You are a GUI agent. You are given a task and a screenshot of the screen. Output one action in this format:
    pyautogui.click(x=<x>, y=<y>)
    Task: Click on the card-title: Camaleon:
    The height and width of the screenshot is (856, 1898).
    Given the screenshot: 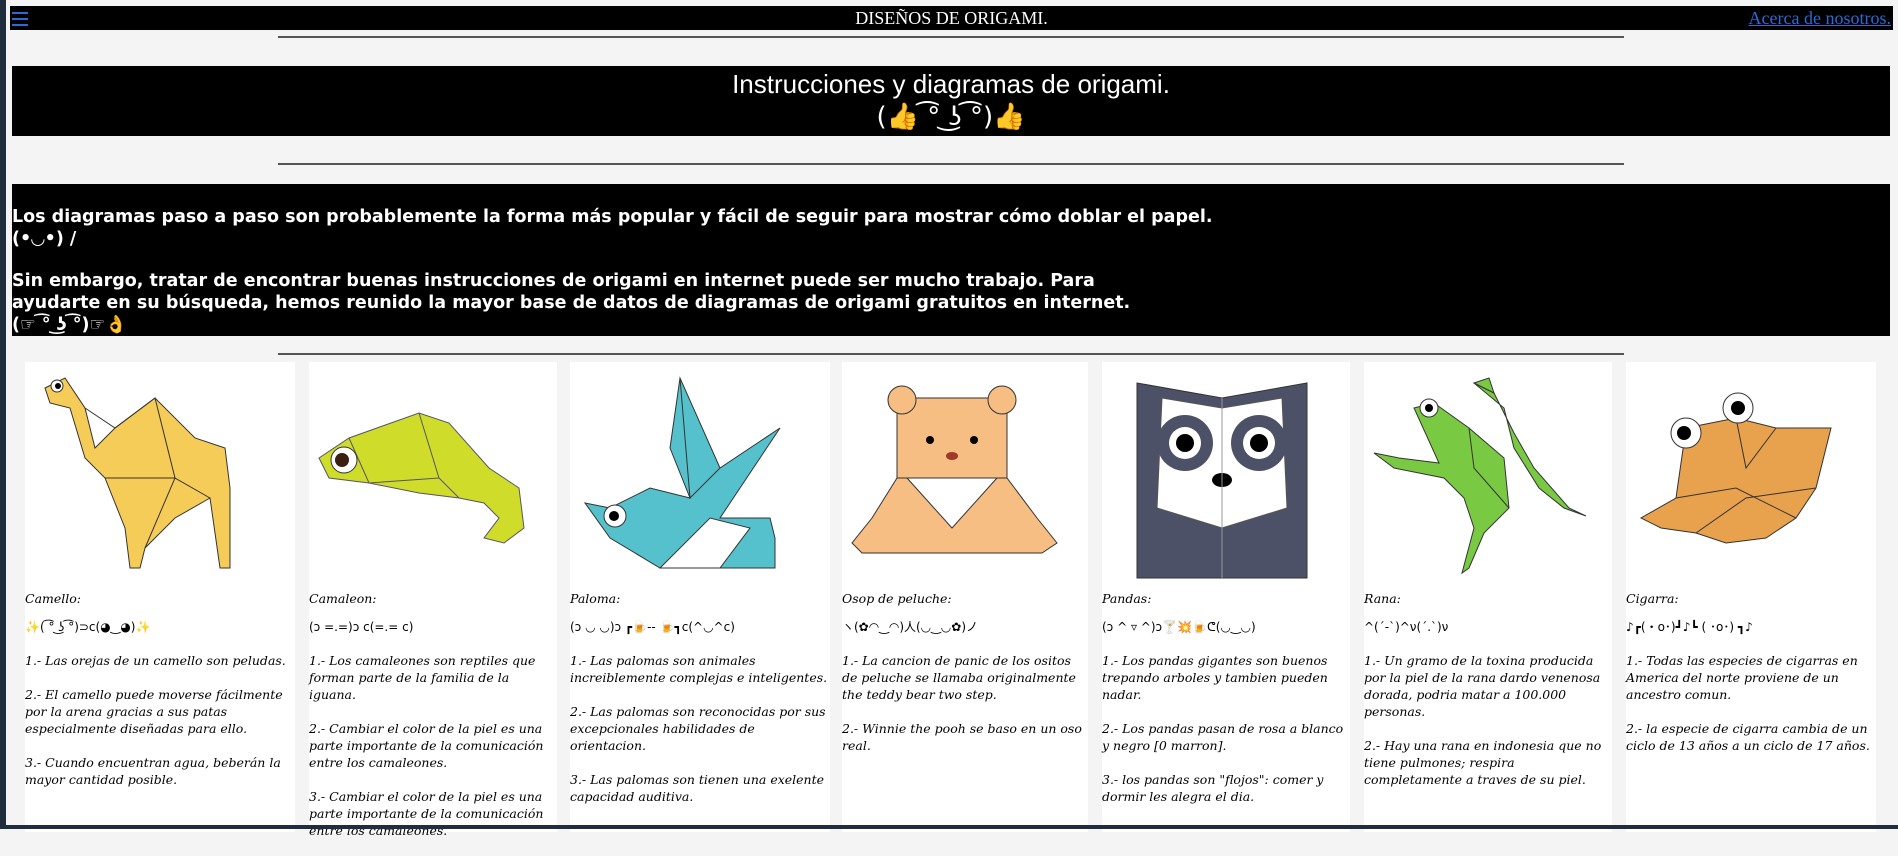 What is the action you would take?
    pyautogui.click(x=343, y=598)
    